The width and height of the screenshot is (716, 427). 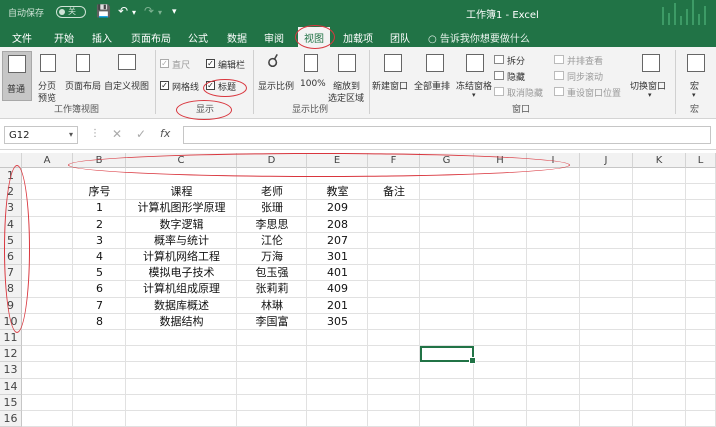 What do you see at coordinates (479, 37) in the screenshot?
I see `tell-me-box: ○ 告诉我你想要做什么` at bounding box center [479, 37].